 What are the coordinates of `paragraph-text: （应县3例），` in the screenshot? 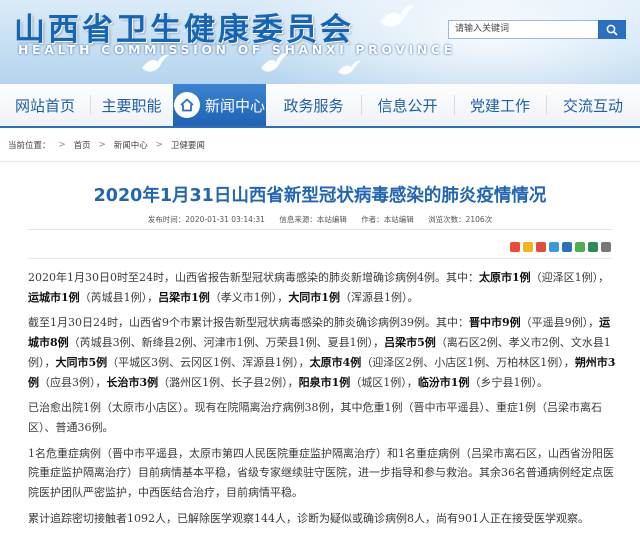 It's located at (73, 382).